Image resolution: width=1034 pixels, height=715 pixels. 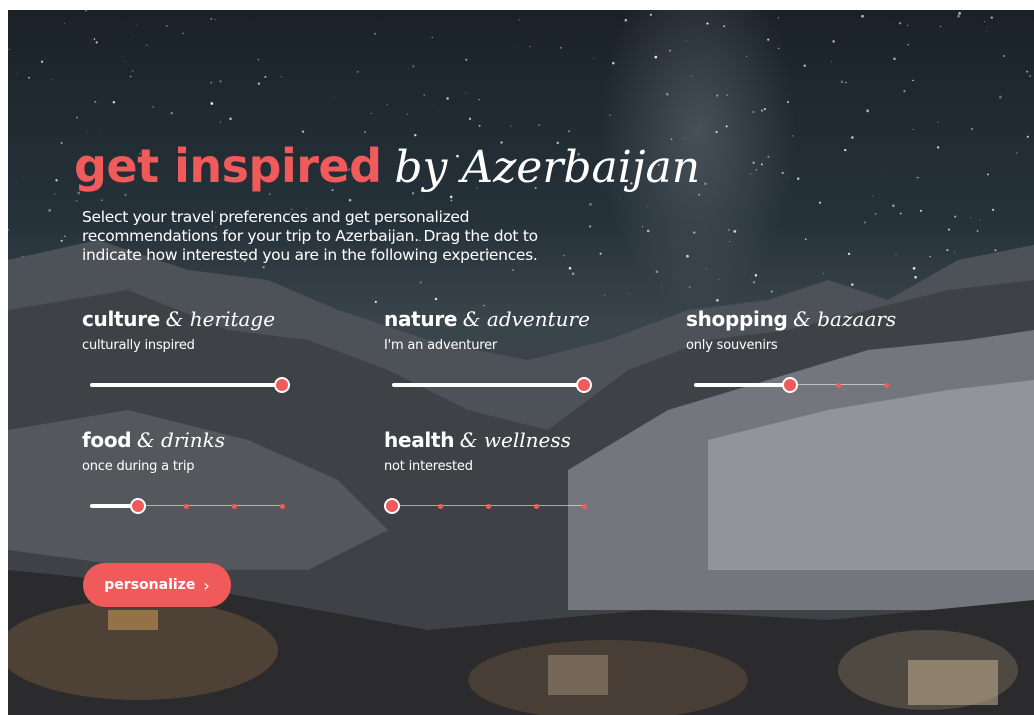 I want to click on preference-level-label: not interested, so click(x=428, y=466).